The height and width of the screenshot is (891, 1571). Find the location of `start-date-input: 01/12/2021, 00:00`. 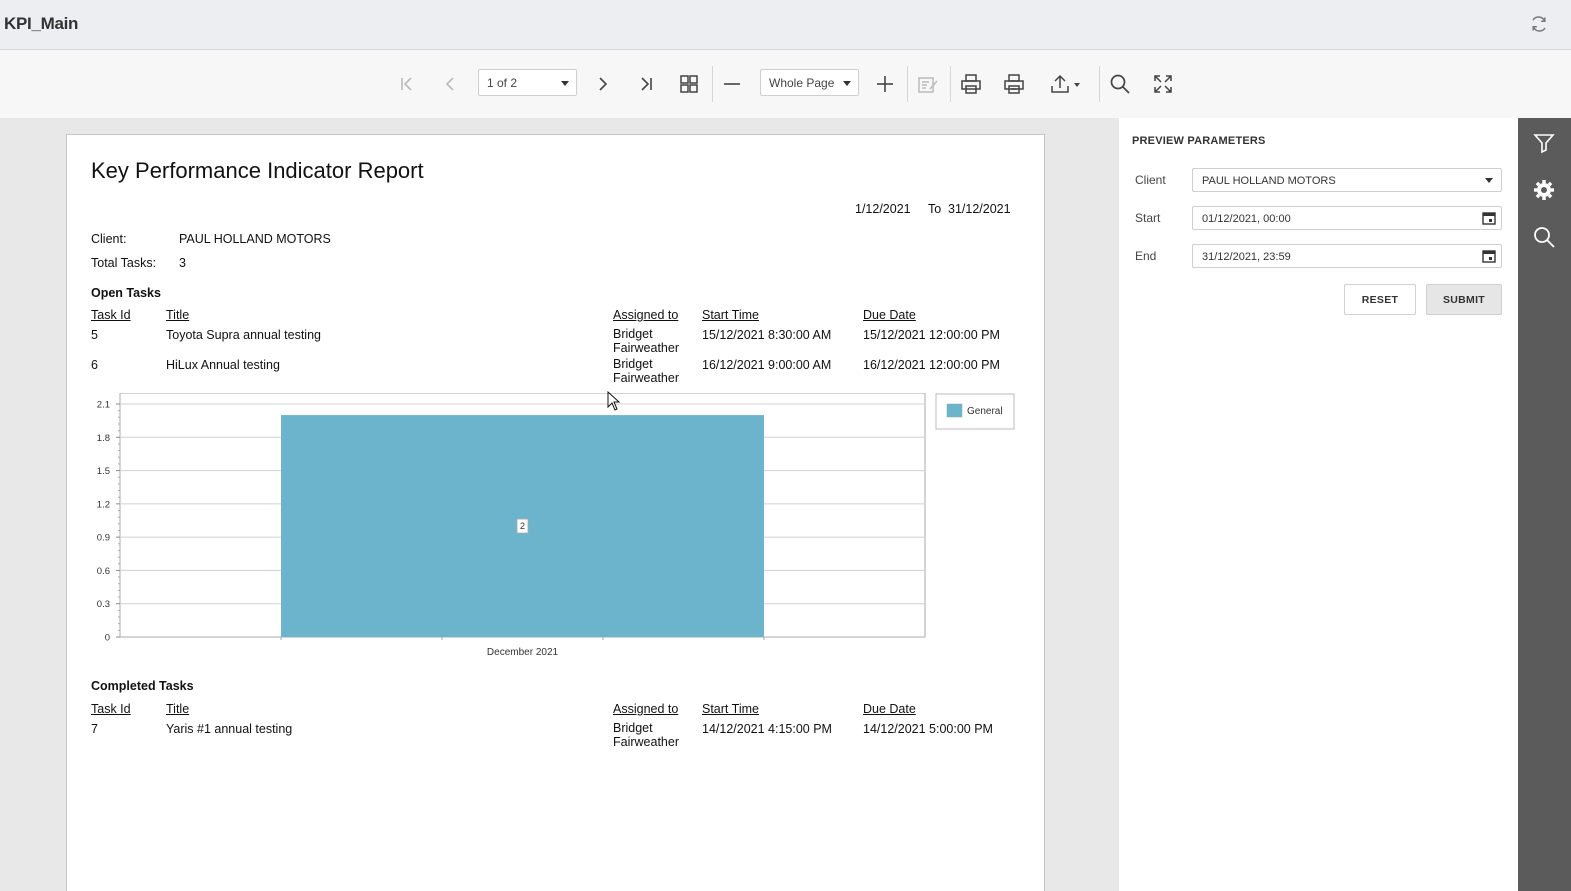

start-date-input: 01/12/2021, 00:00 is located at coordinates (1347, 218).